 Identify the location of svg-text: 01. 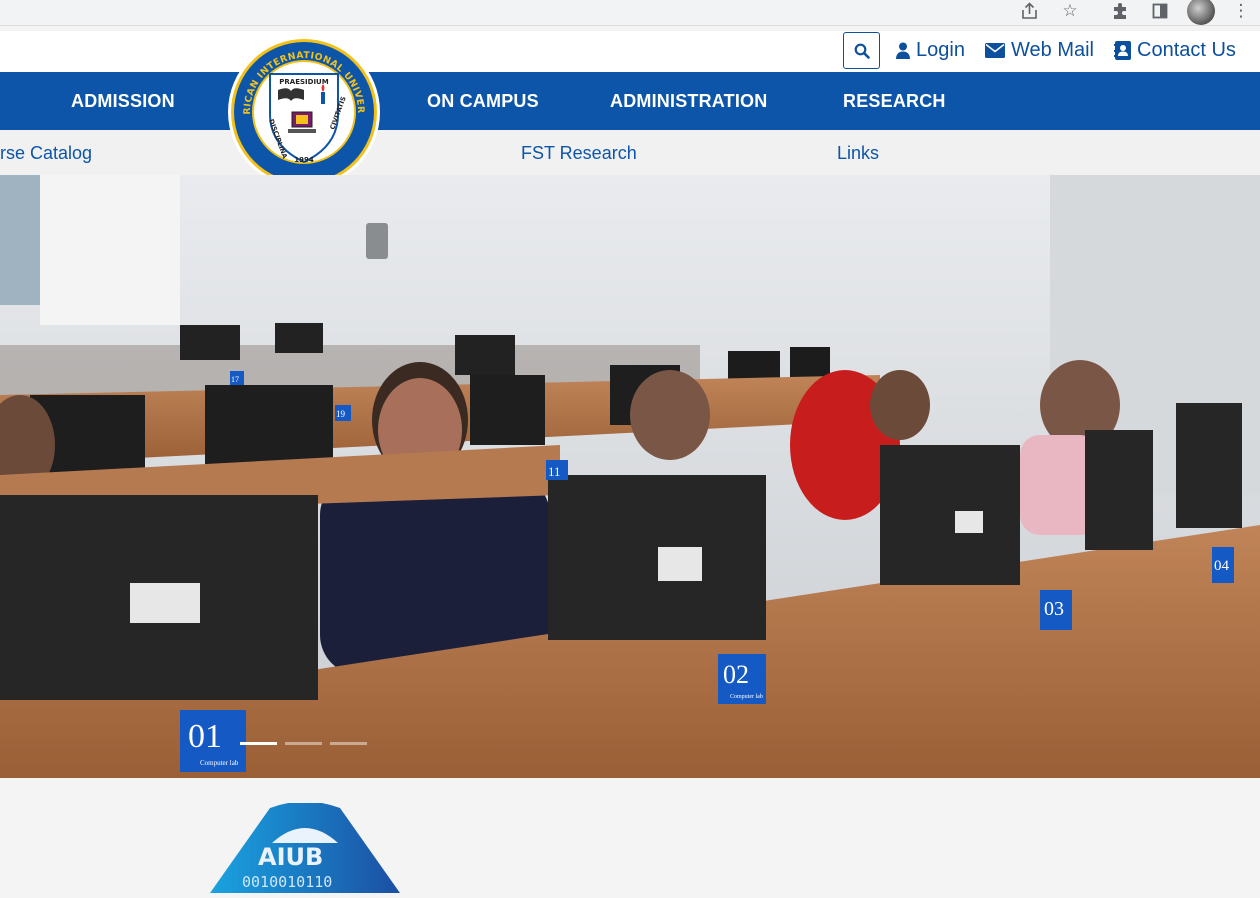
(205, 736).